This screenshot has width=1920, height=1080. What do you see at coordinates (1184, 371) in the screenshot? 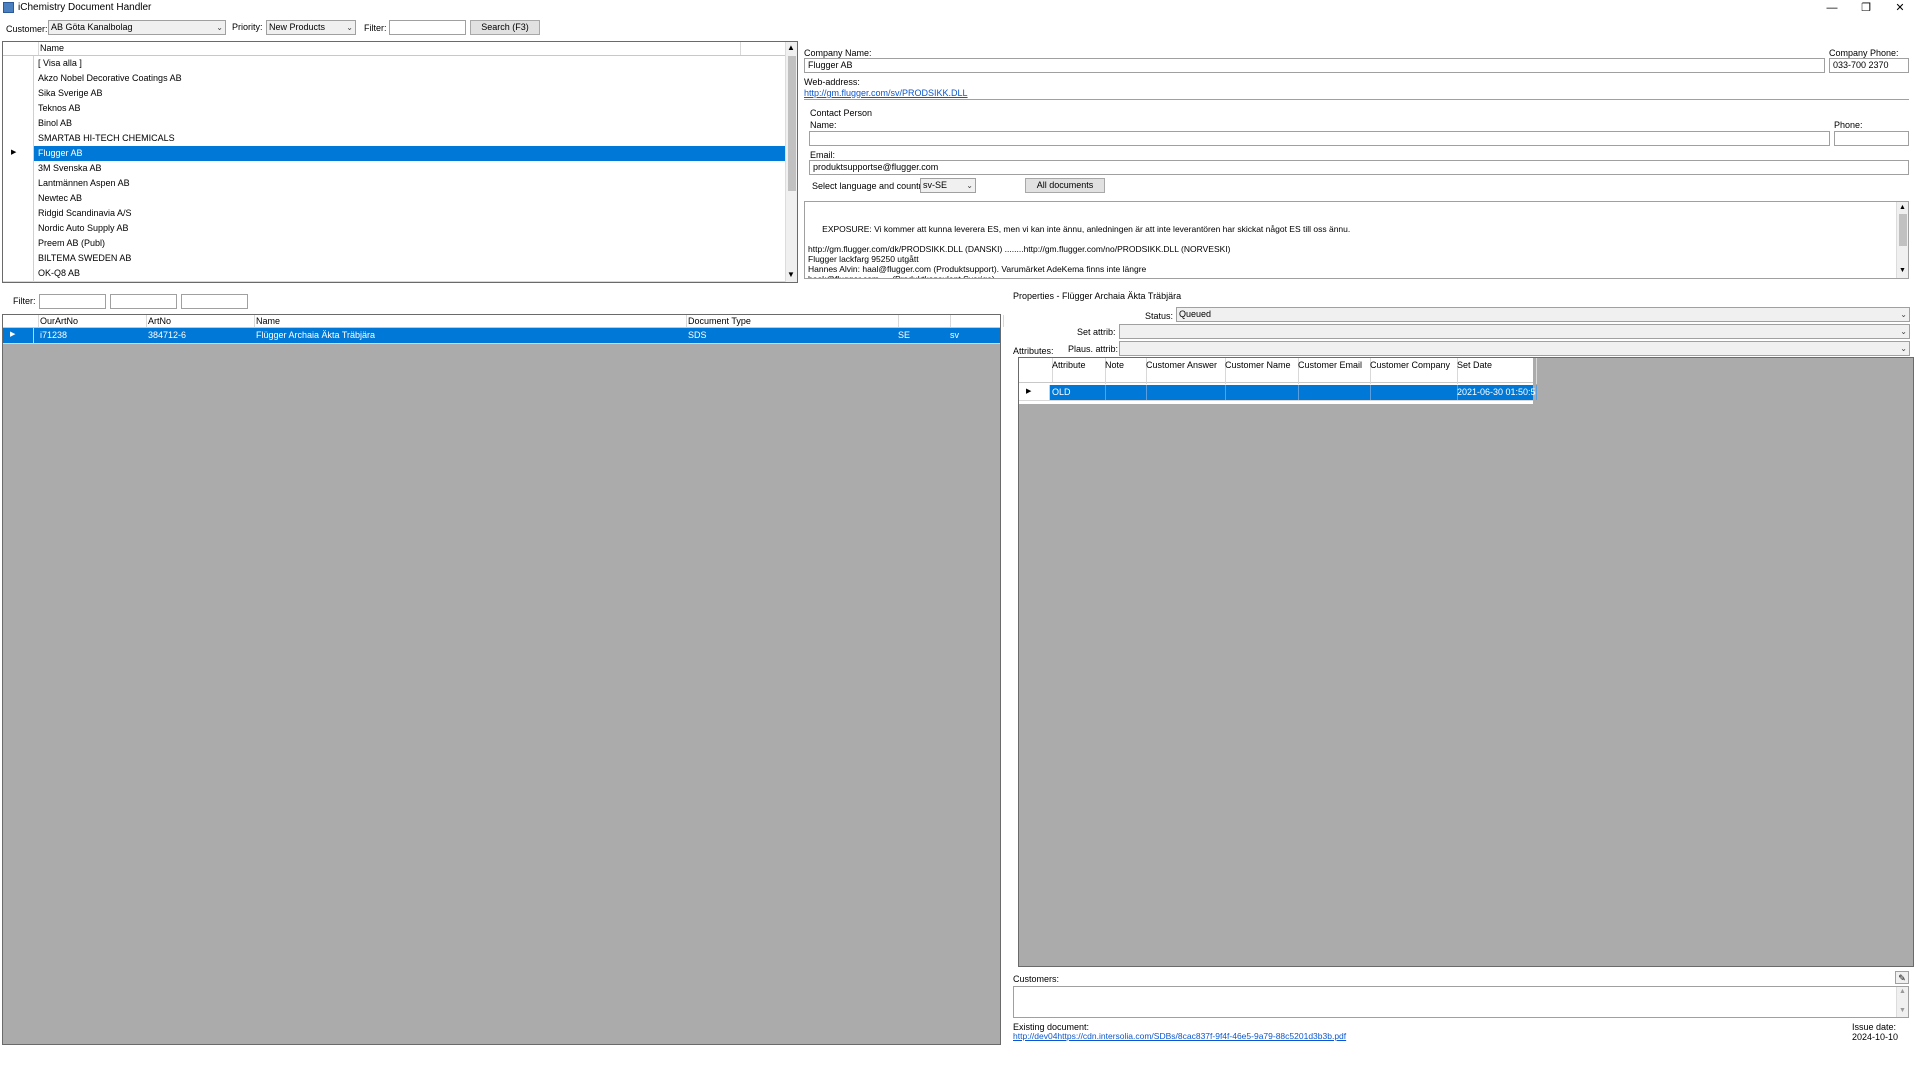
I see `attributes-column-header: Customer Answer` at bounding box center [1184, 371].